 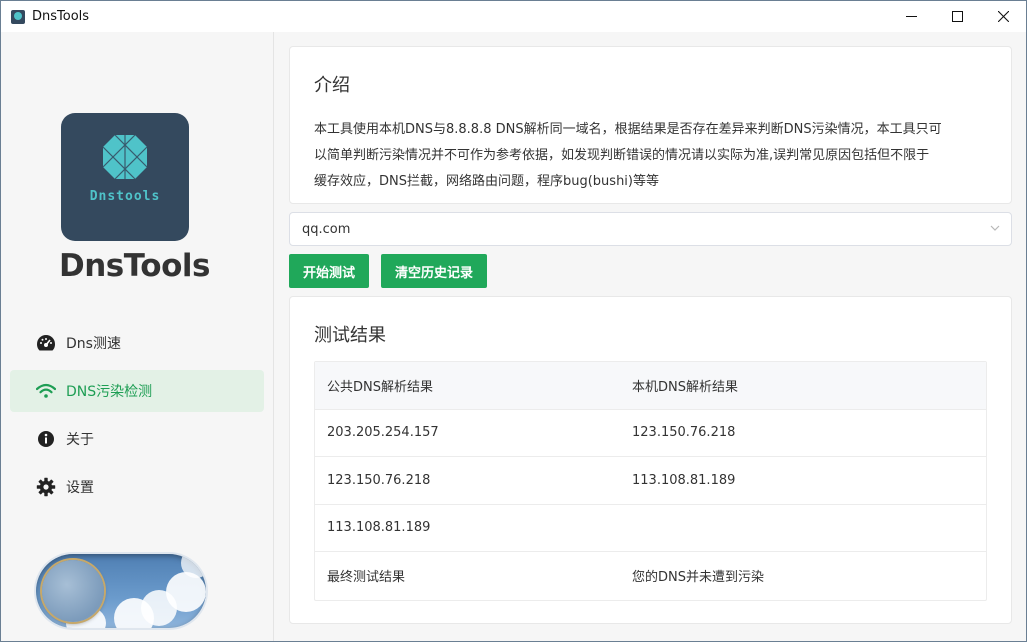 I want to click on close-icon, so click(x=1003, y=16).